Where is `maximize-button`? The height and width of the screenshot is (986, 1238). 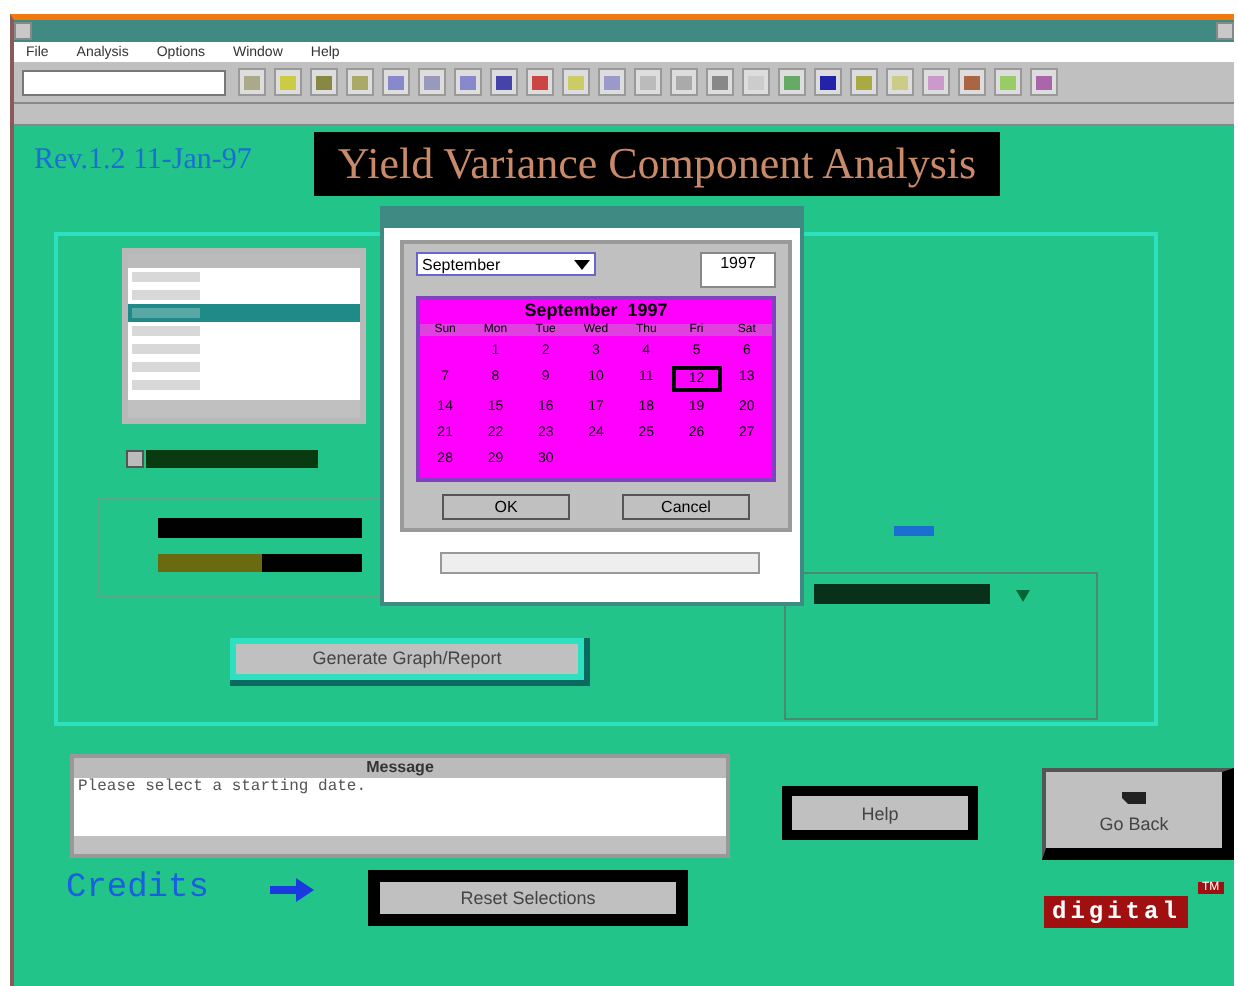 maximize-button is located at coordinates (1225, 31).